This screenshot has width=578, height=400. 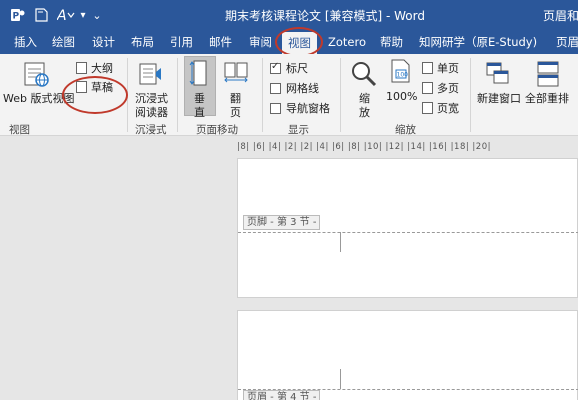 I want to click on footer-boundary-line, so click(x=408, y=232).